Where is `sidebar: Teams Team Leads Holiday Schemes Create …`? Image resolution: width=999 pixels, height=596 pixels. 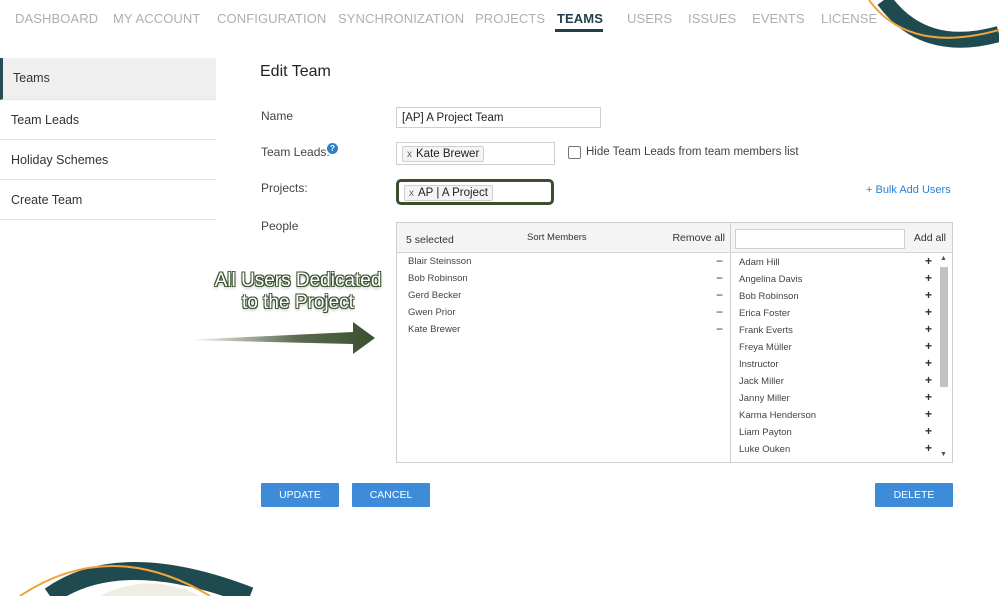
sidebar: Teams Team Leads Holiday Schemes Create … is located at coordinates (108, 139).